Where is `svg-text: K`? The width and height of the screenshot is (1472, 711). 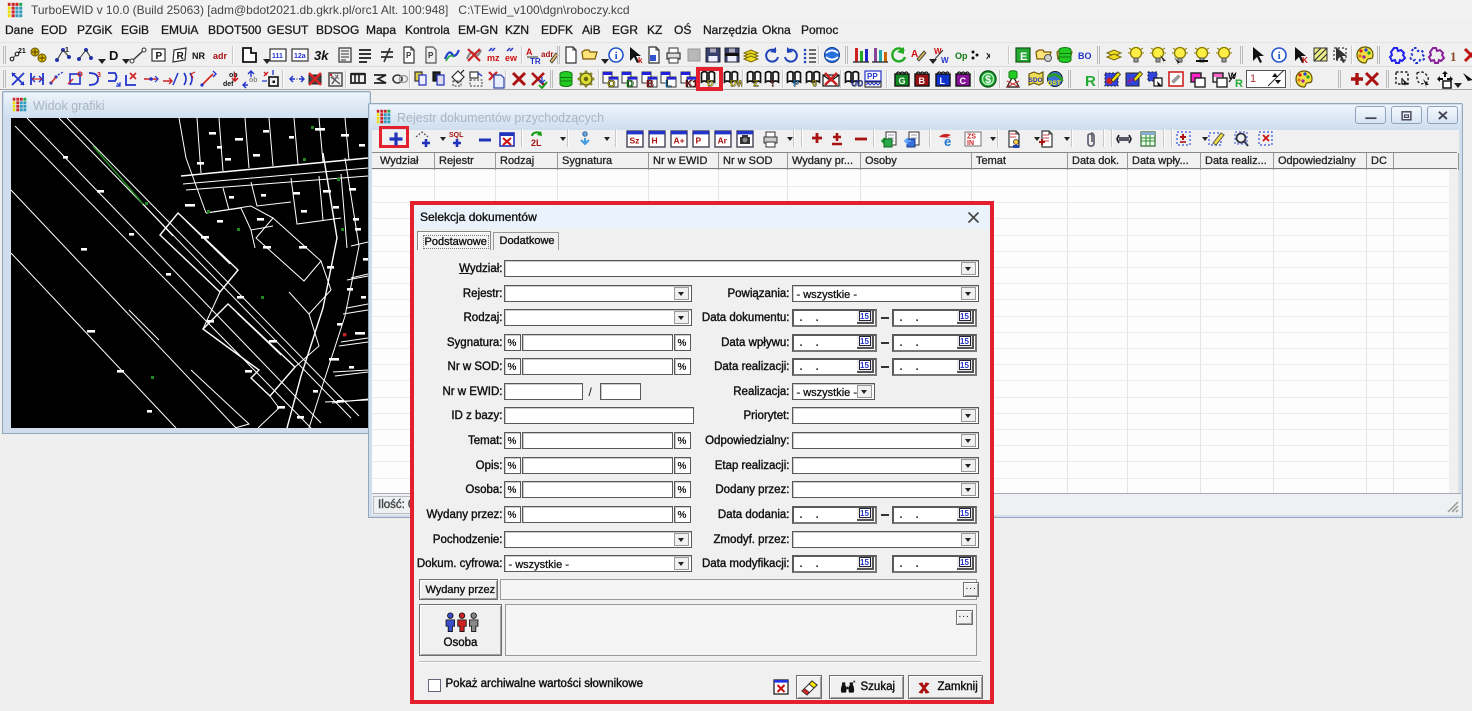 svg-text: K is located at coordinates (1305, 60).